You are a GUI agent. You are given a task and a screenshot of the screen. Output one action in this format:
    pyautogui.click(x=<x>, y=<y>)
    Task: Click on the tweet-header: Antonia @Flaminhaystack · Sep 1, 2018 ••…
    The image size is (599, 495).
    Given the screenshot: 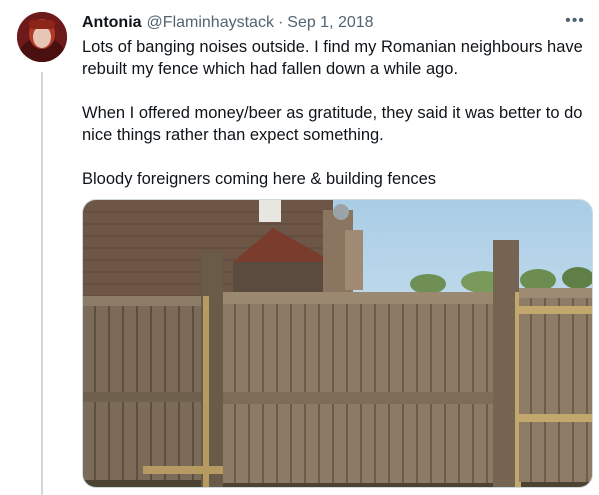 What is the action you would take?
    pyautogui.click(x=334, y=23)
    